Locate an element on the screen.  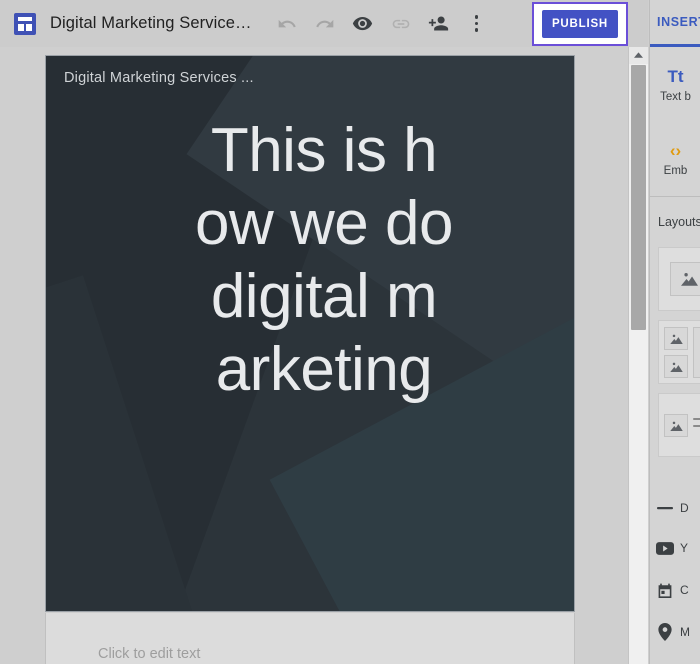
scroll-up-arrow is located at coordinates (638, 55).